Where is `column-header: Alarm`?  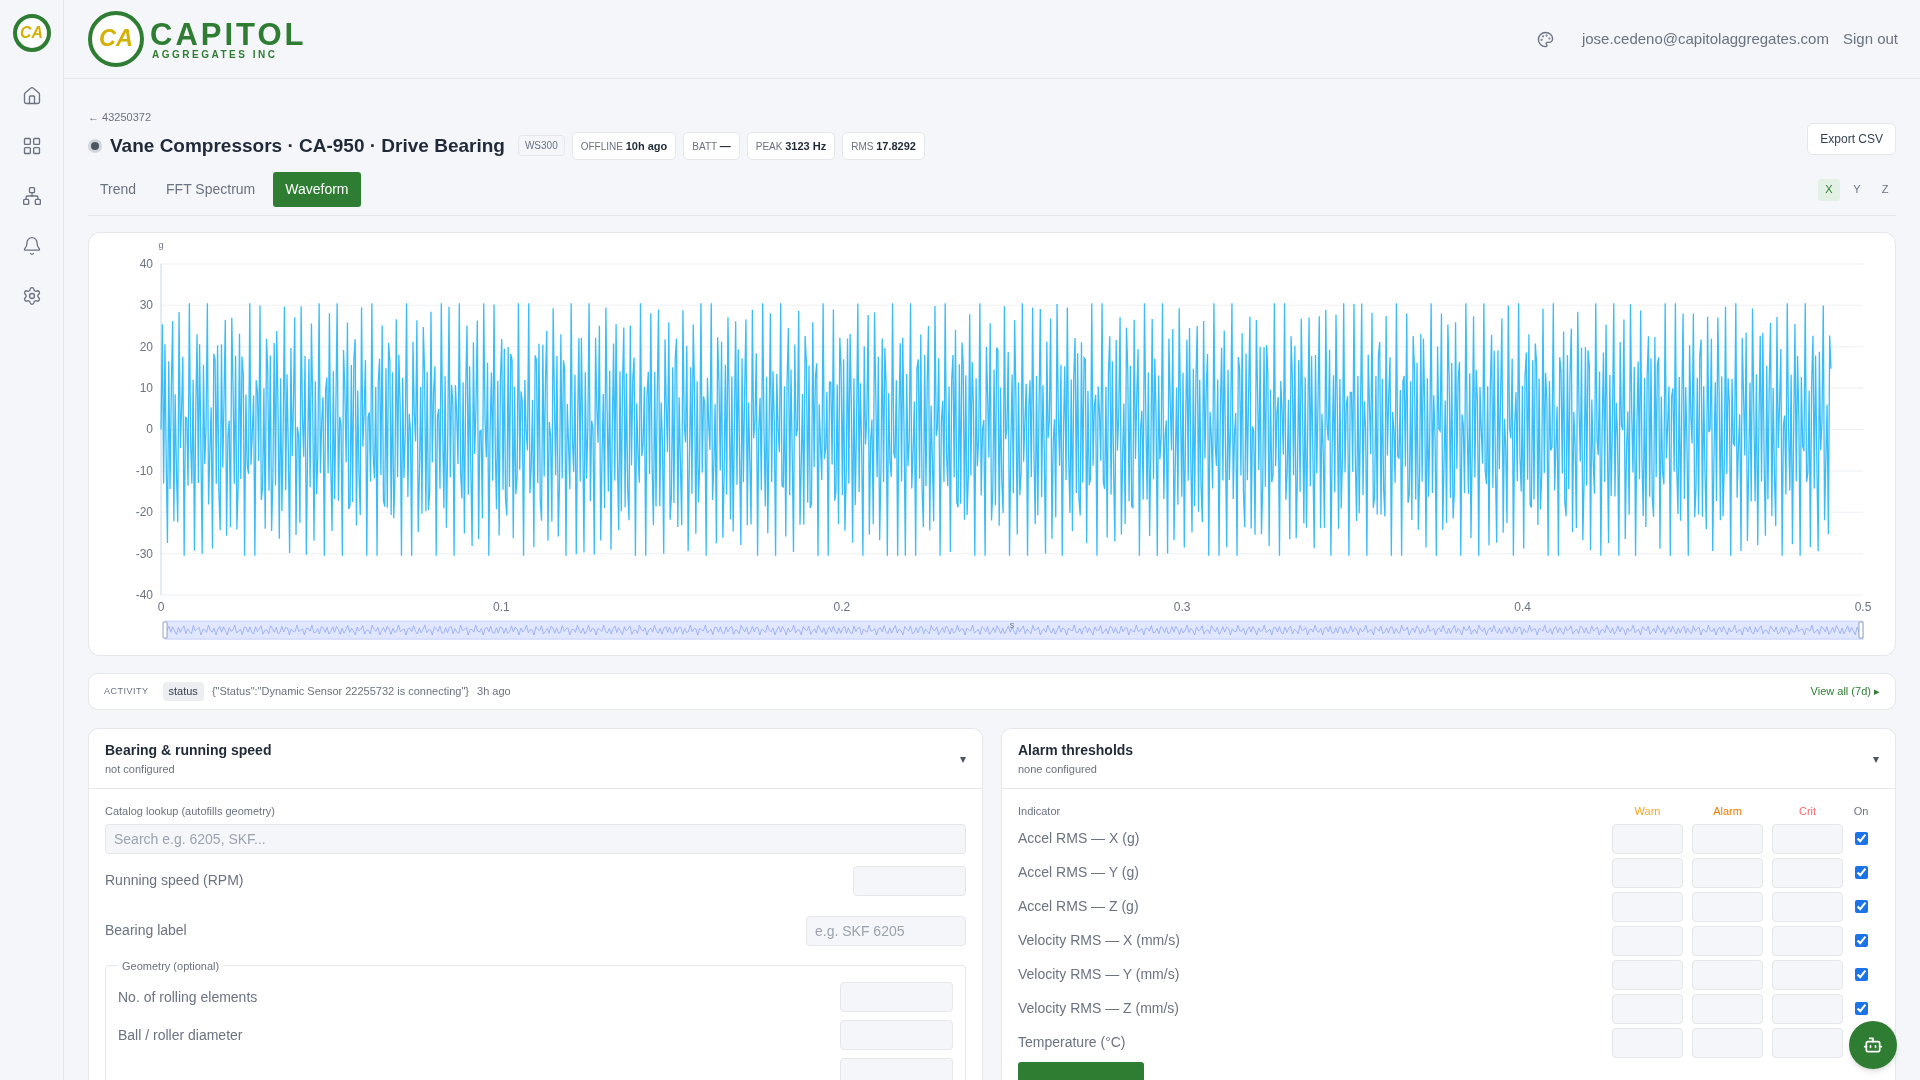
column-header: Alarm is located at coordinates (1727, 811).